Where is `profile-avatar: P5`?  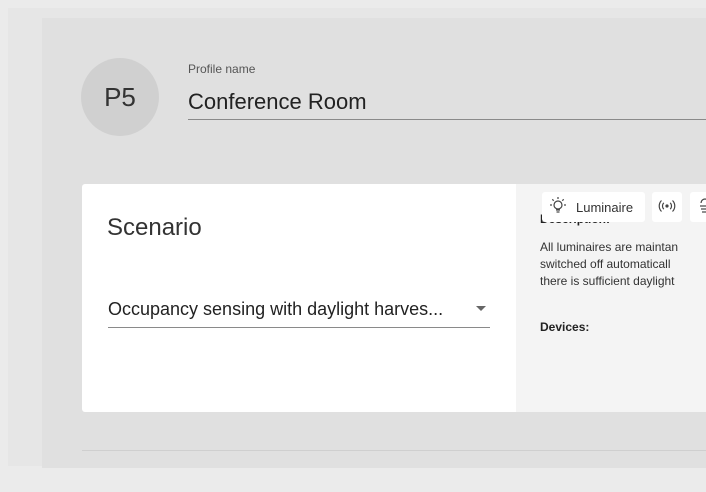
profile-avatar: P5 is located at coordinates (120, 97).